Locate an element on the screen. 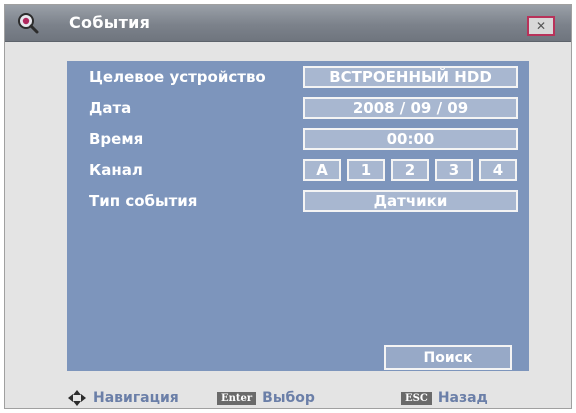 Image resolution: width=576 pixels, height=413 pixels. footer-back: ESC Назад is located at coordinates (444, 398).